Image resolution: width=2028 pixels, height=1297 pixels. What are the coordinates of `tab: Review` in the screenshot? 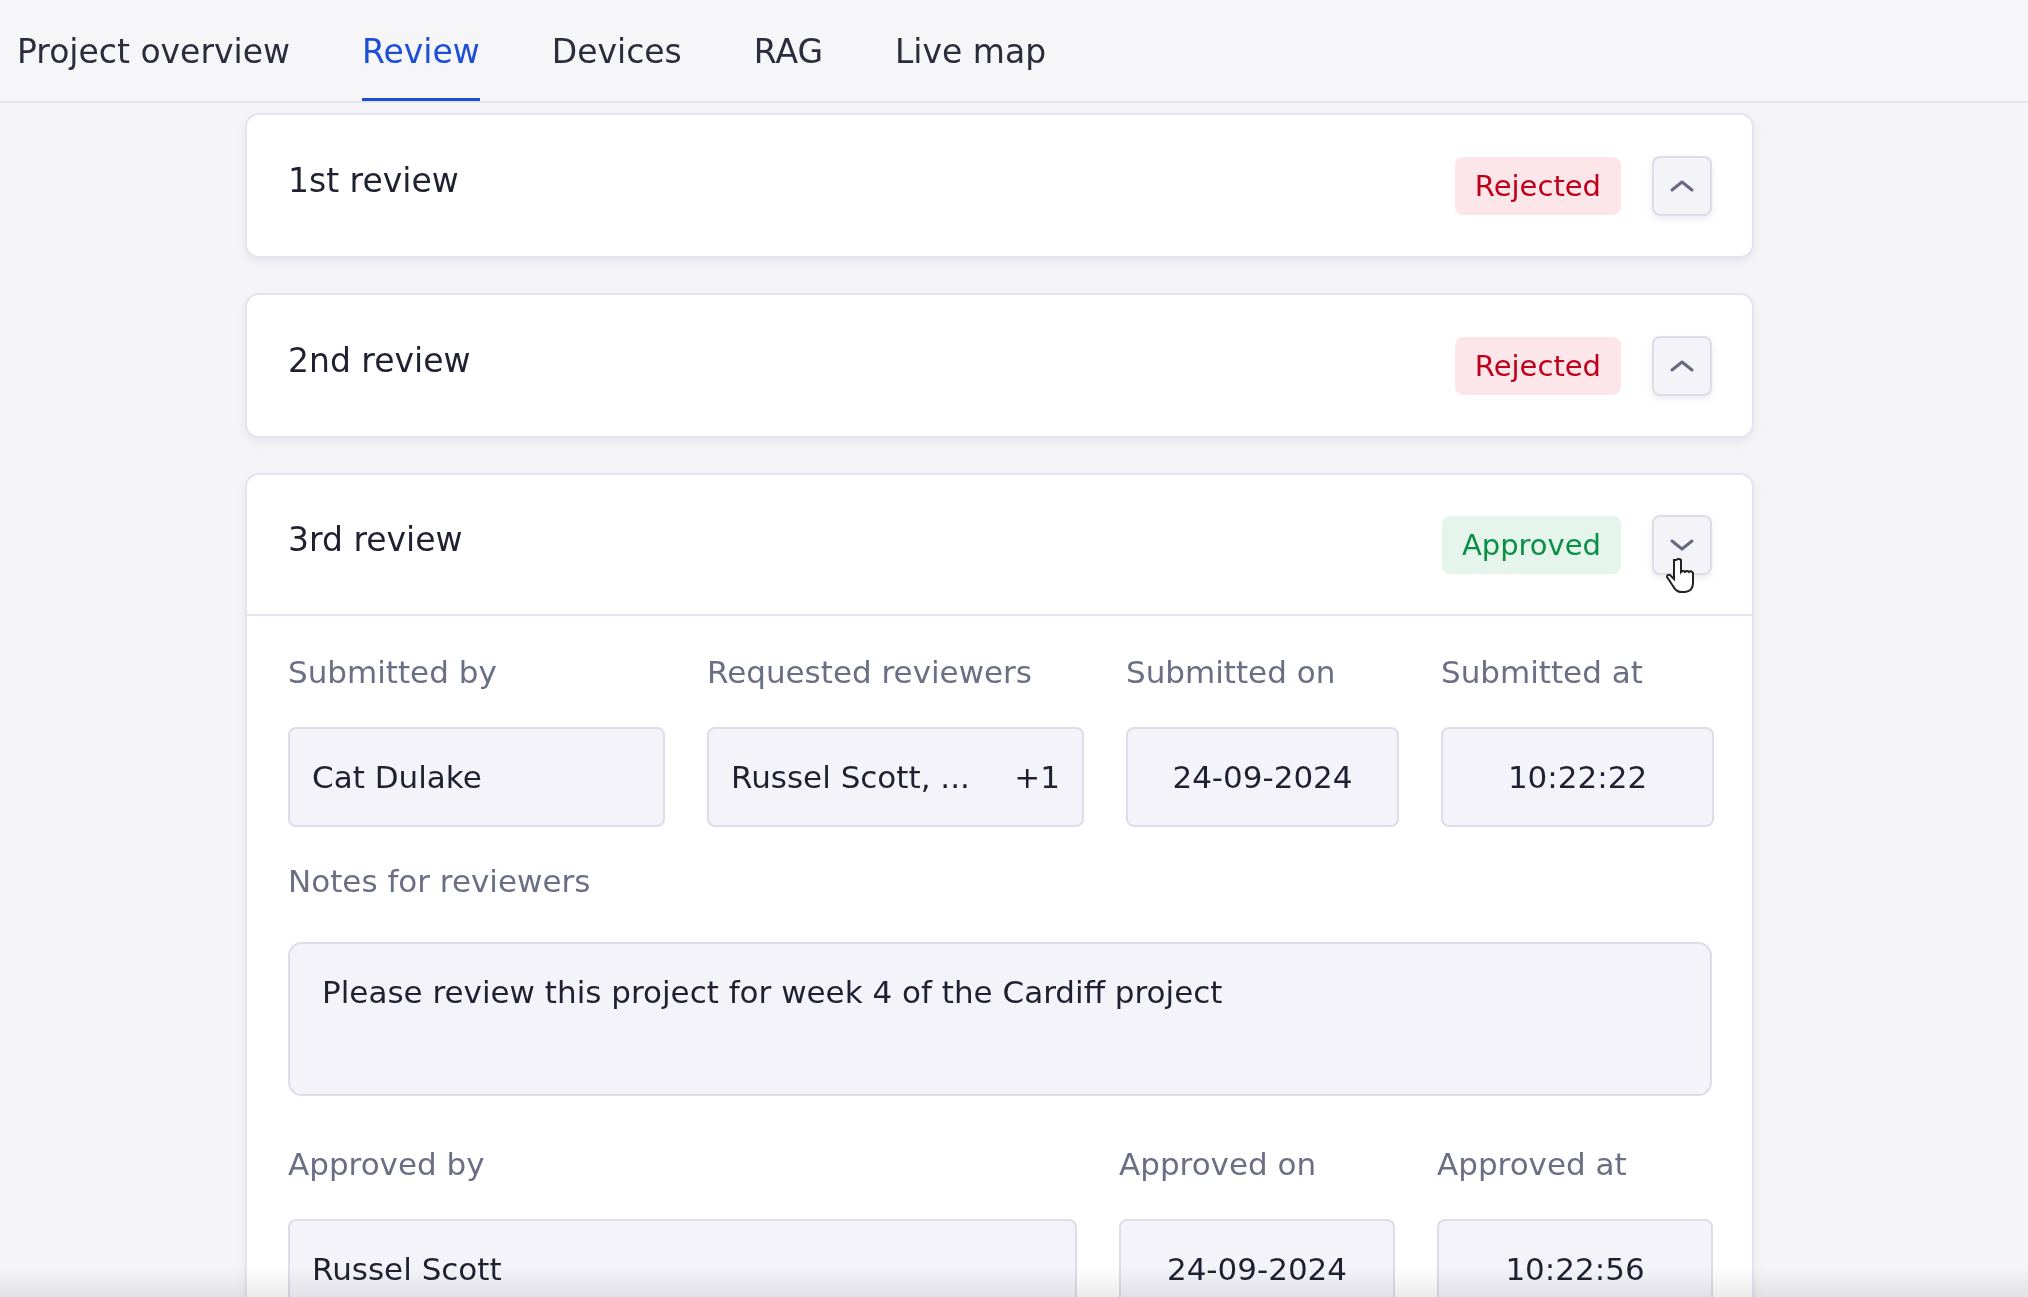 It's located at (421, 50).